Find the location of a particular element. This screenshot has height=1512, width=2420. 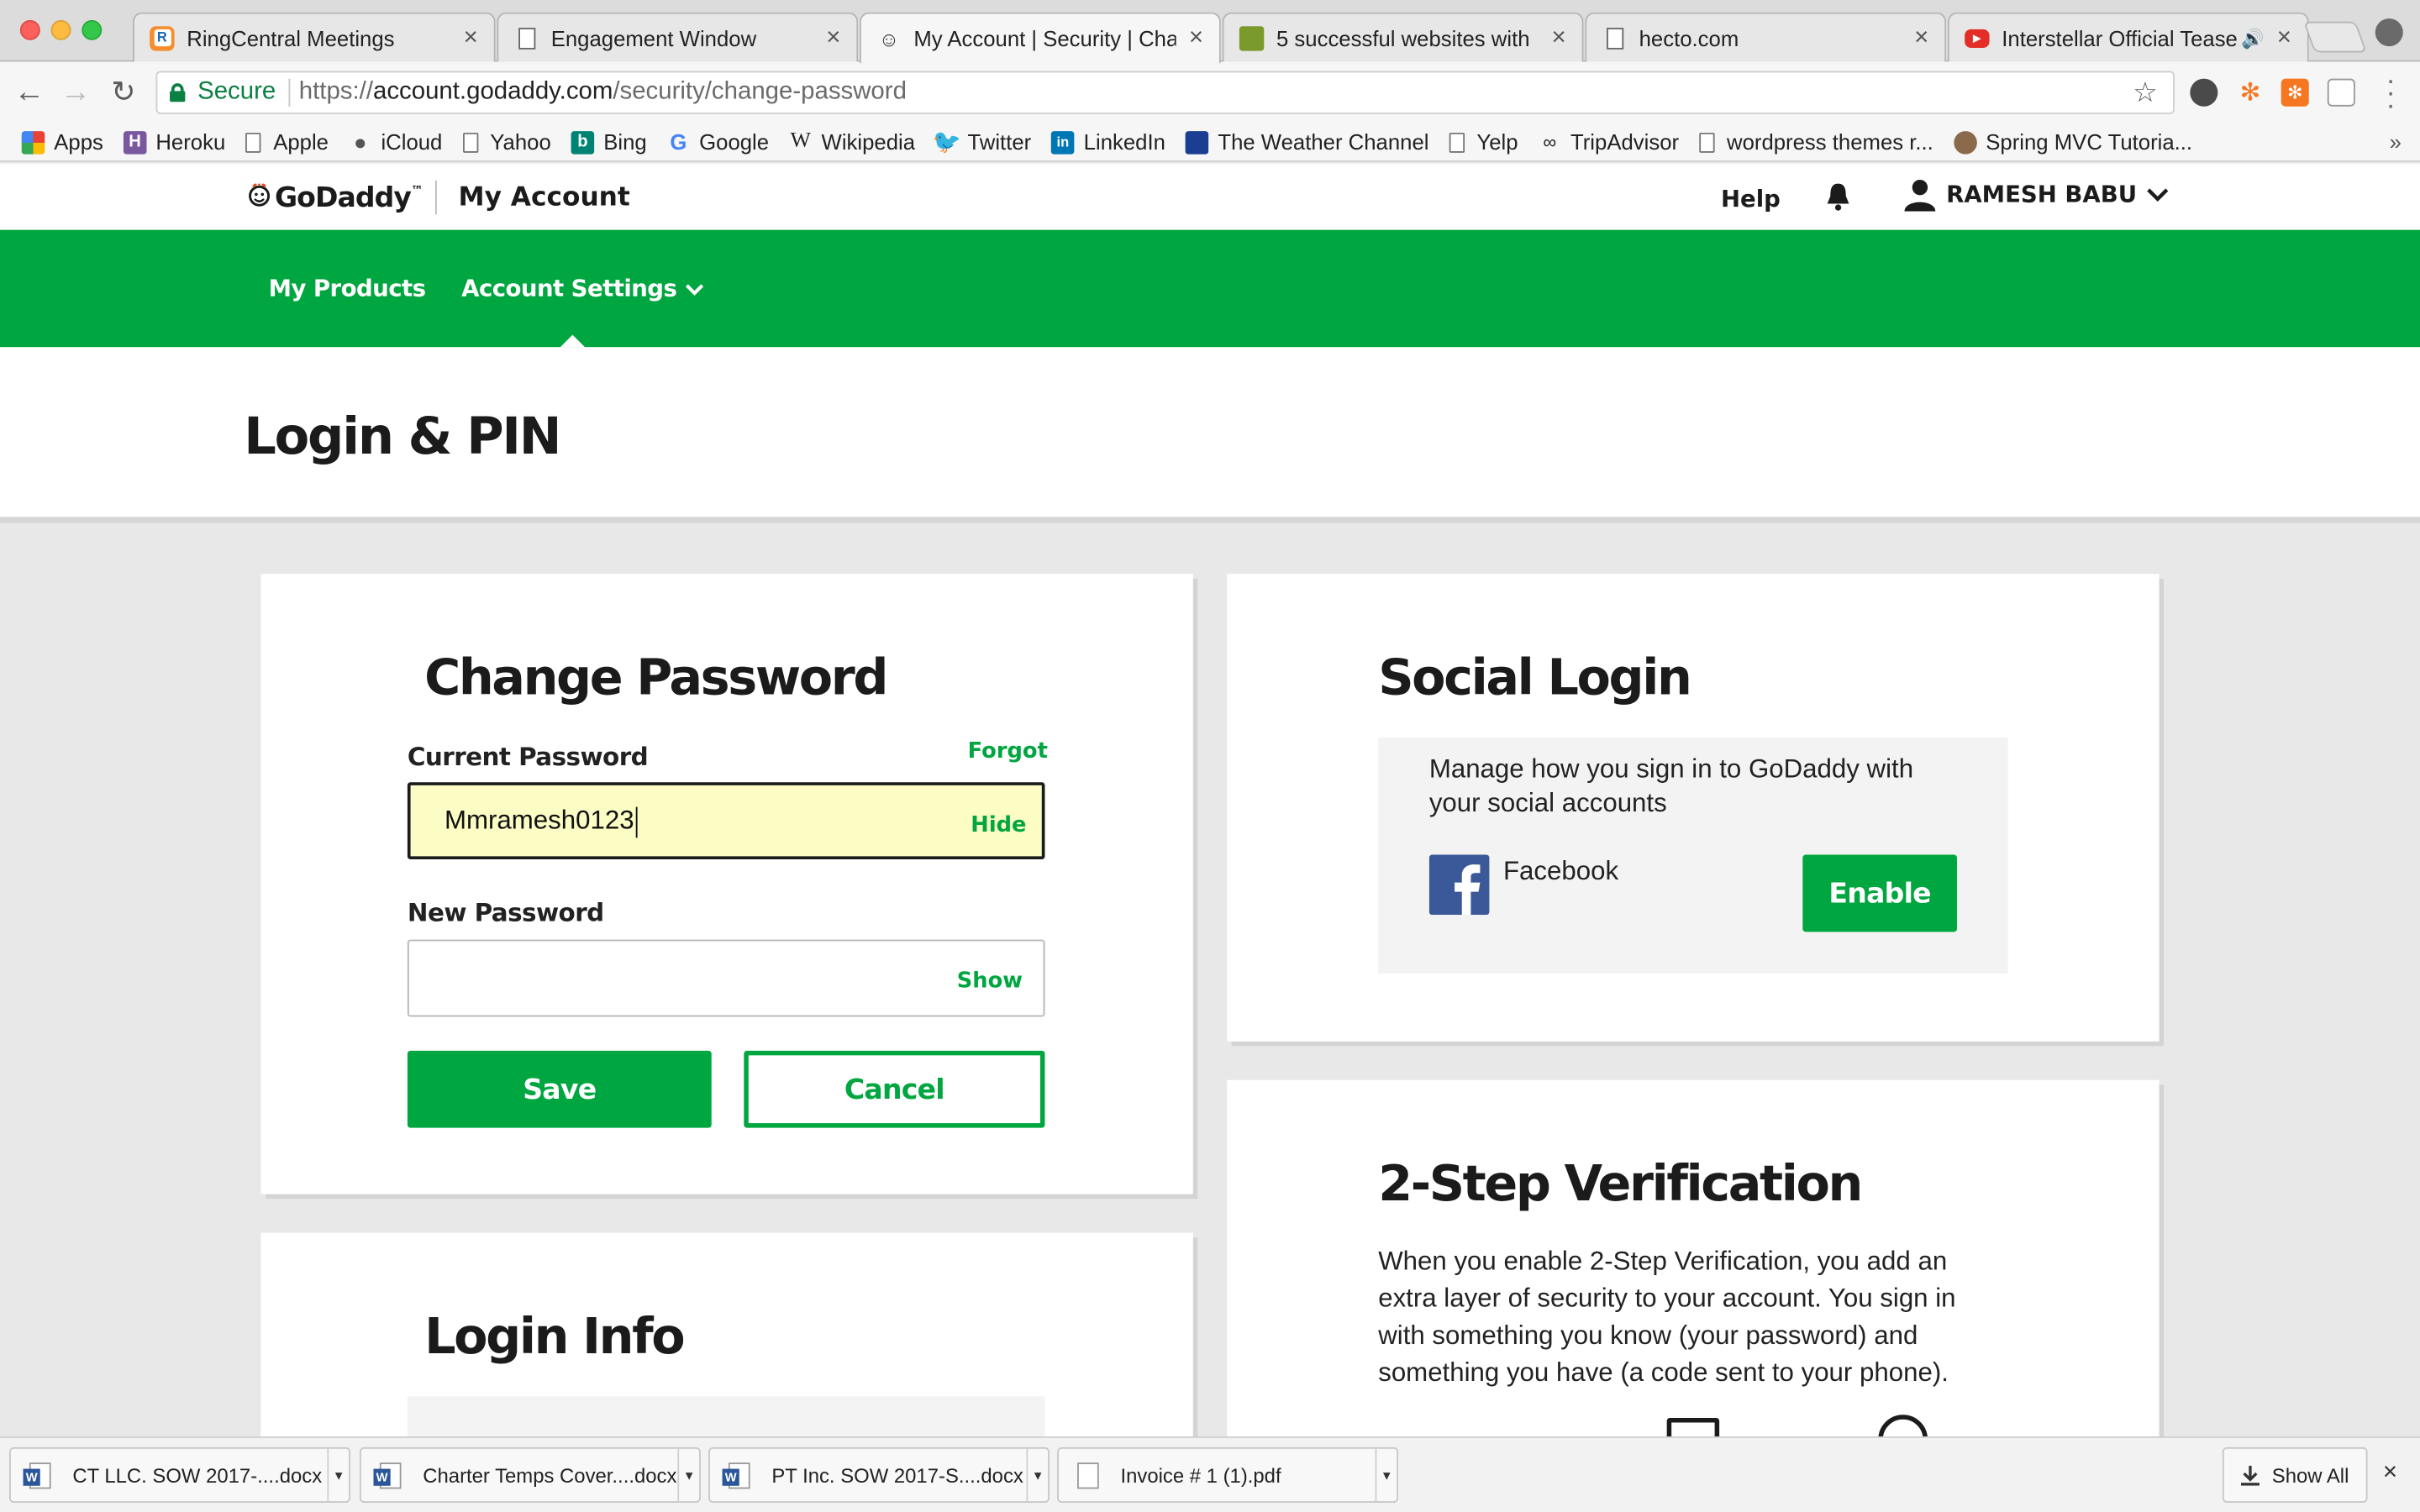

bookmark-google: G Google is located at coordinates (718, 142).